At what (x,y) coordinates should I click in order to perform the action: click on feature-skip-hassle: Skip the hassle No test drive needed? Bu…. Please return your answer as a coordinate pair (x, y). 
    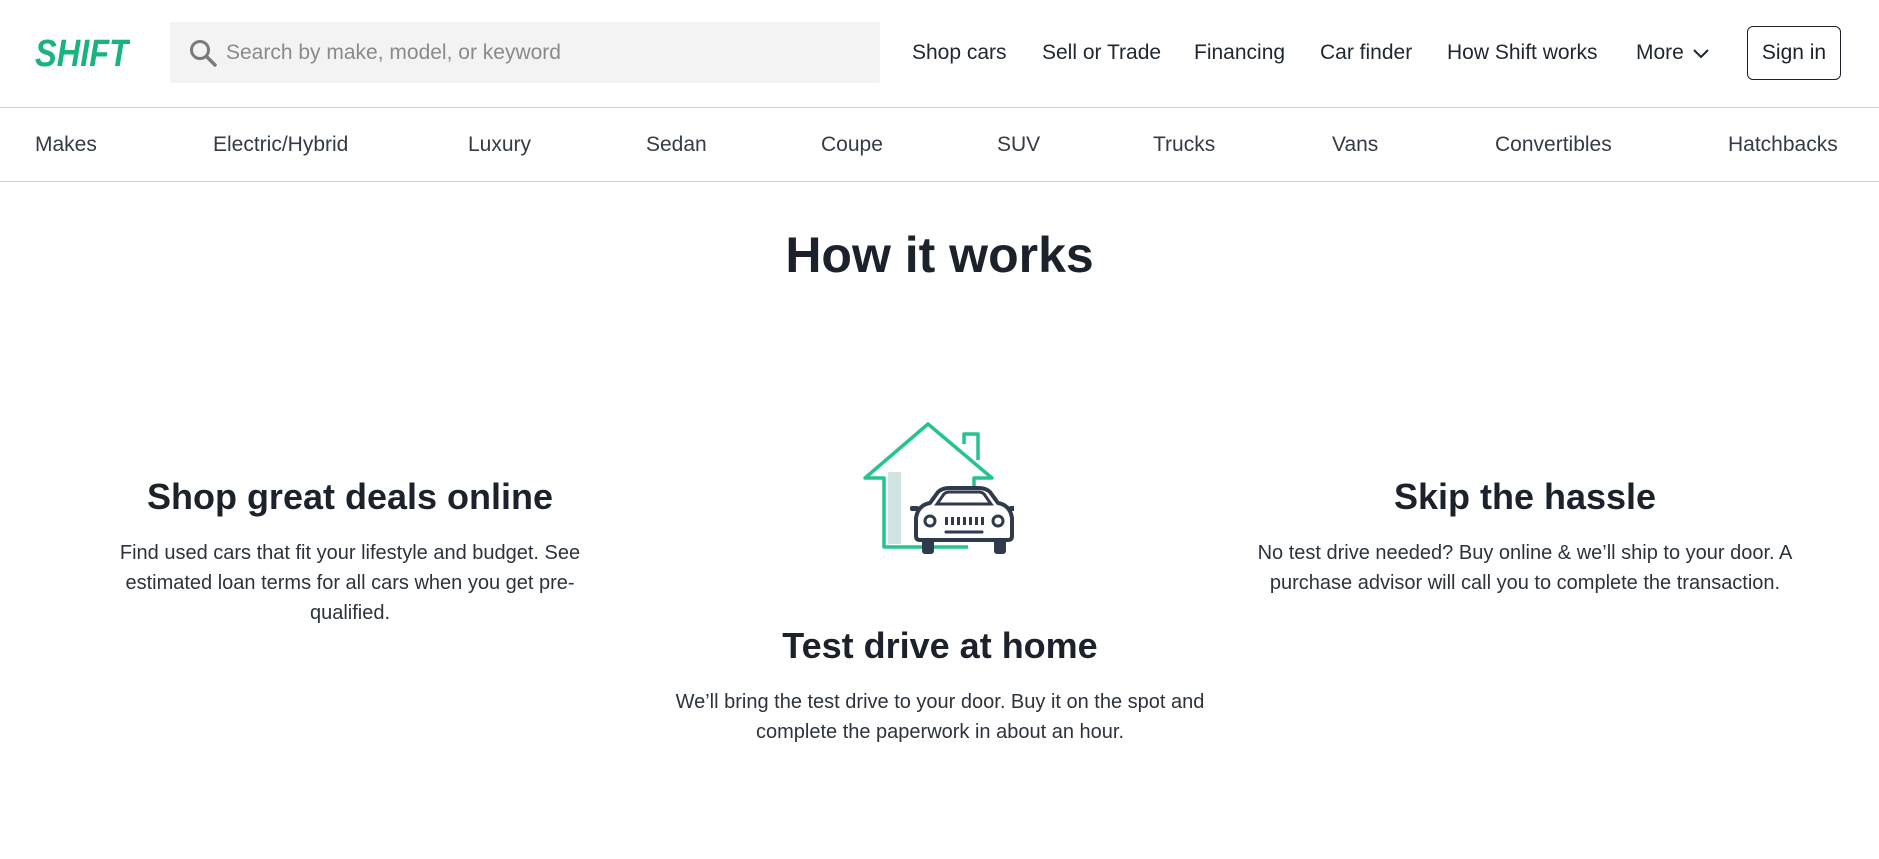
    Looking at the image, I should click on (1525, 537).